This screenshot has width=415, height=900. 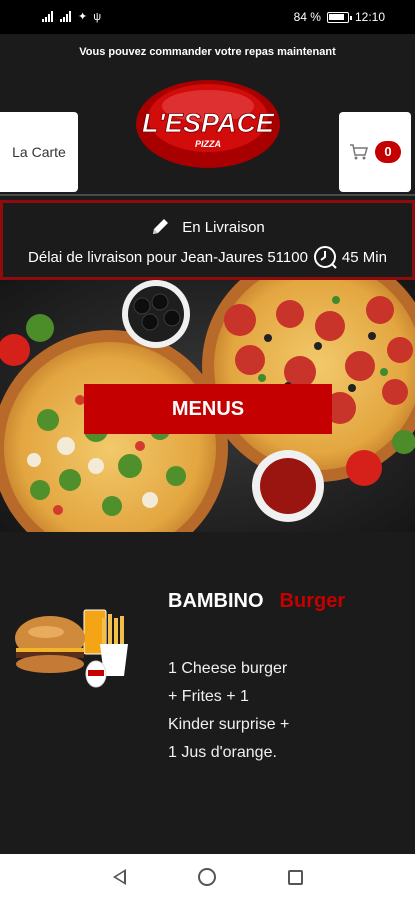 I want to click on logo-text: L'ESPACE, so click(x=208, y=123).